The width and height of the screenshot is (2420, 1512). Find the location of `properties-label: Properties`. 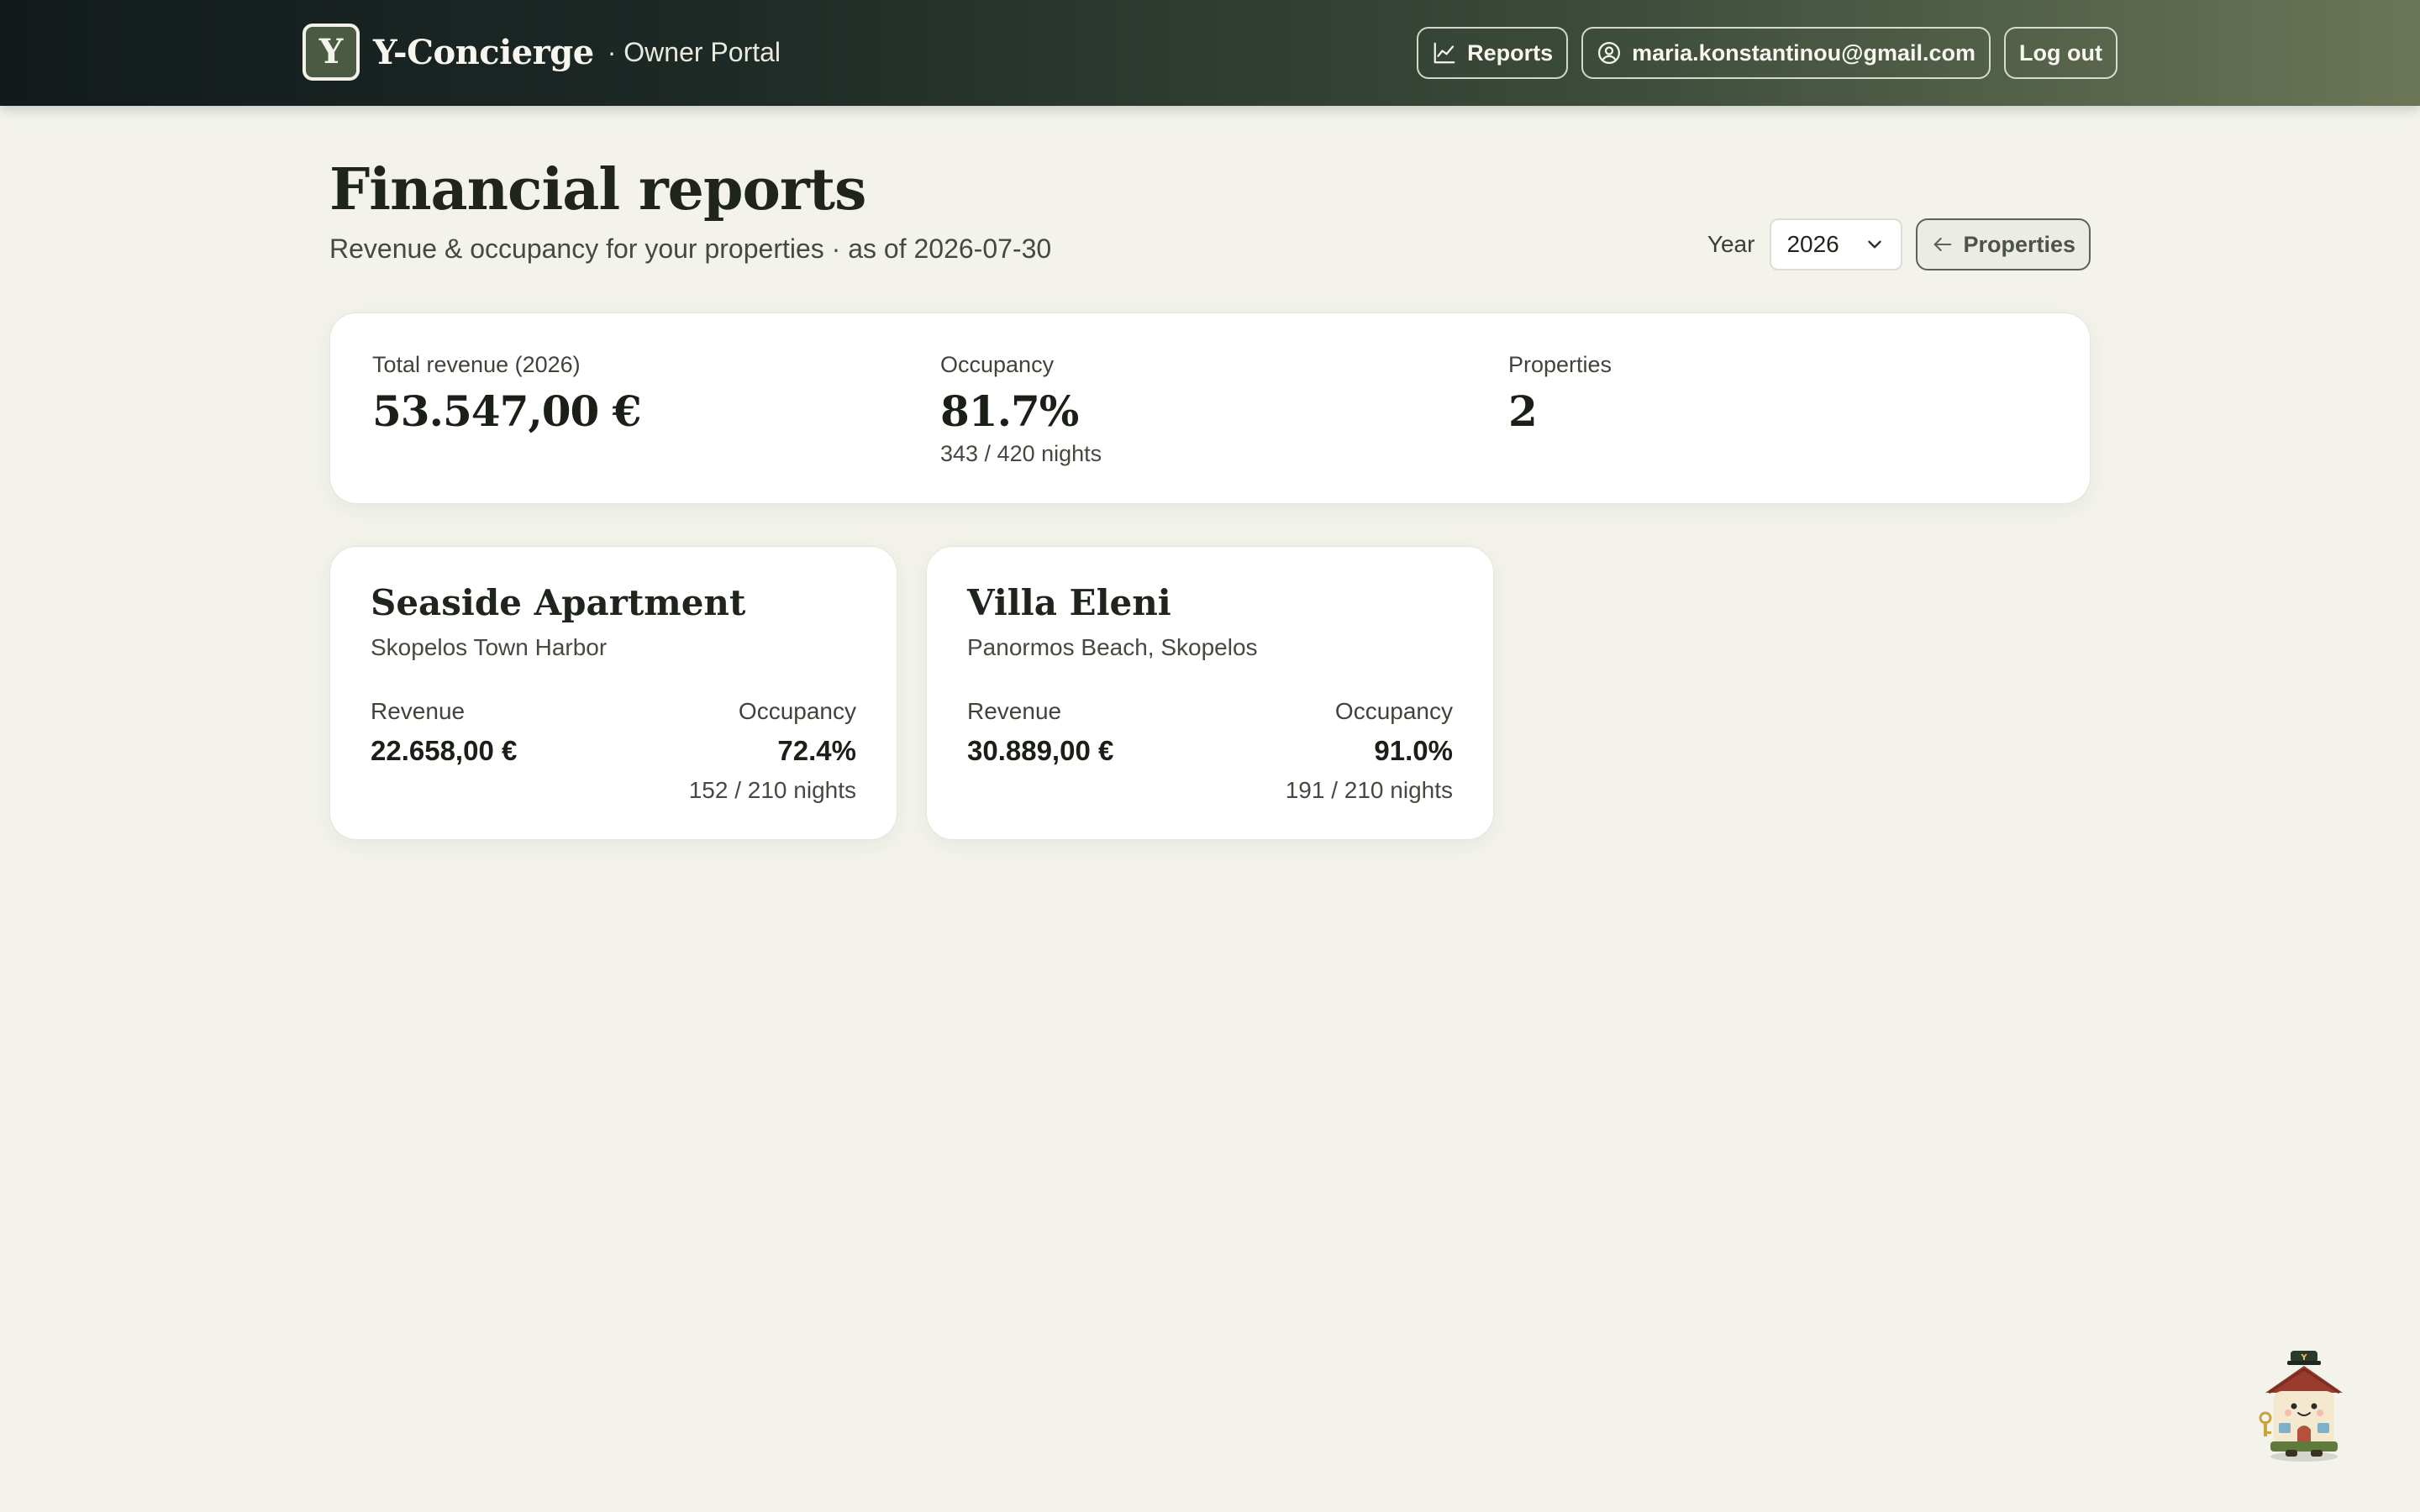

properties-label: Properties is located at coordinates (1560, 364).